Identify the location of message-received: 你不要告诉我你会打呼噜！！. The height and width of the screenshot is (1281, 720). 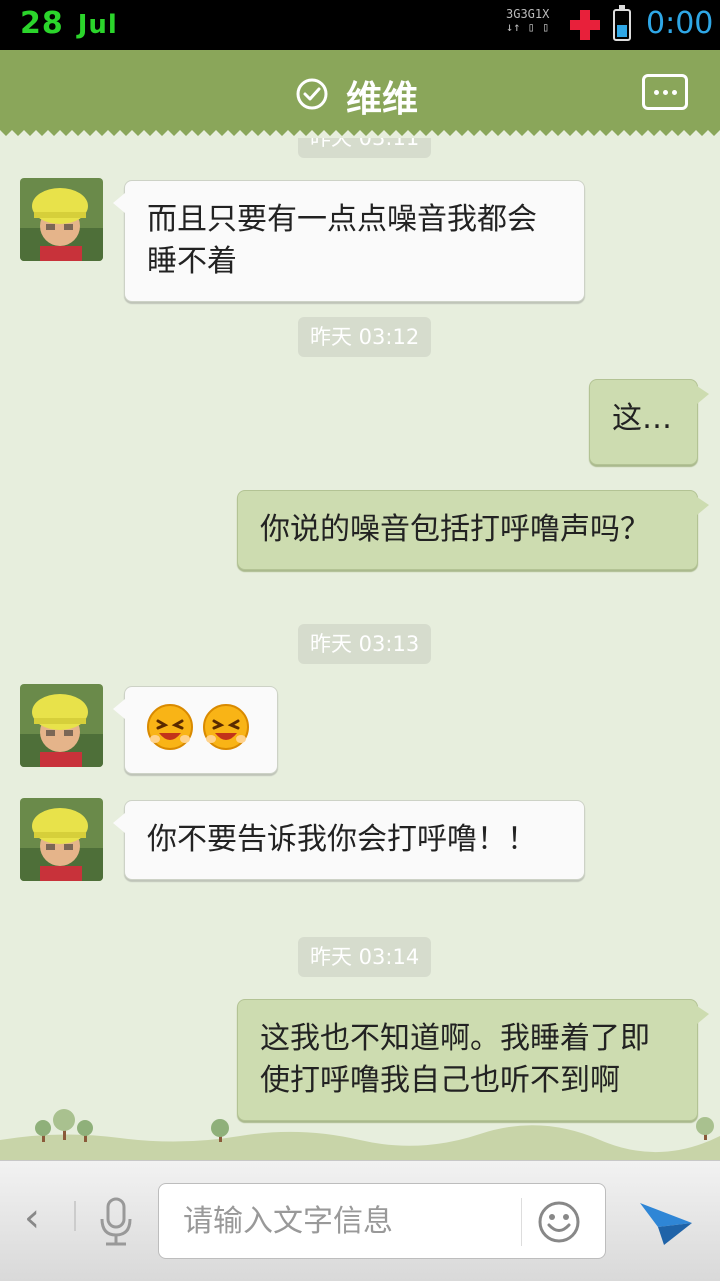
(349, 840).